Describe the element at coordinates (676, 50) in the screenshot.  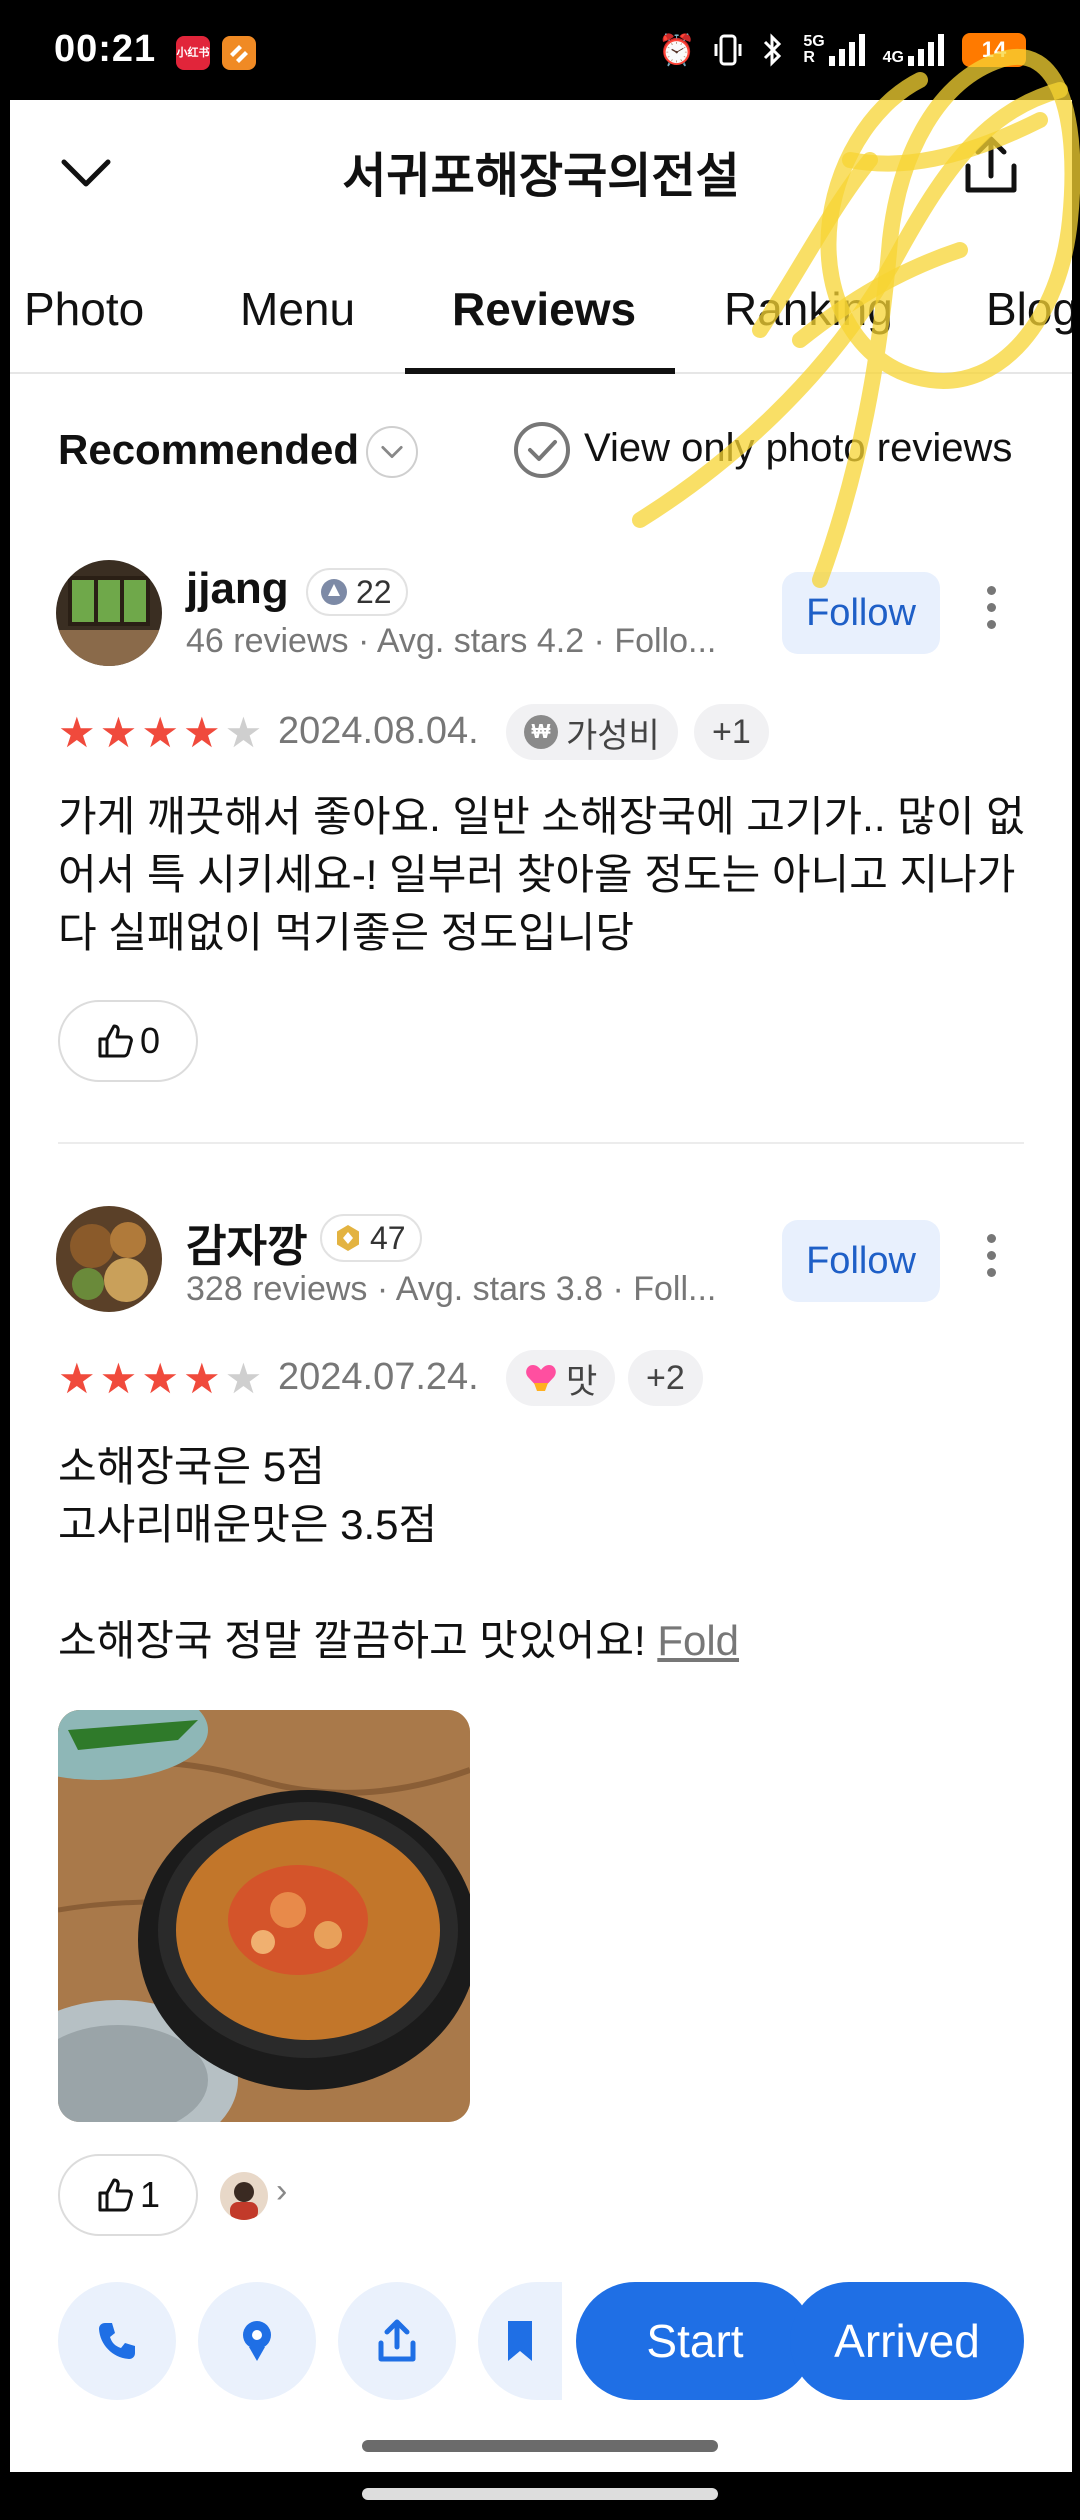
I see `alarm-icon: ⏰` at that location.